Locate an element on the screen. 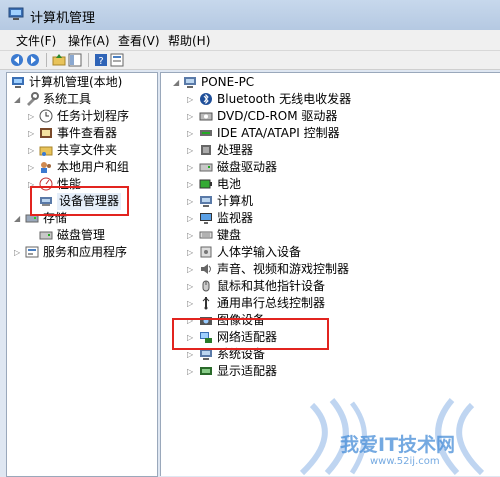  properties-icon is located at coordinates (117, 60).